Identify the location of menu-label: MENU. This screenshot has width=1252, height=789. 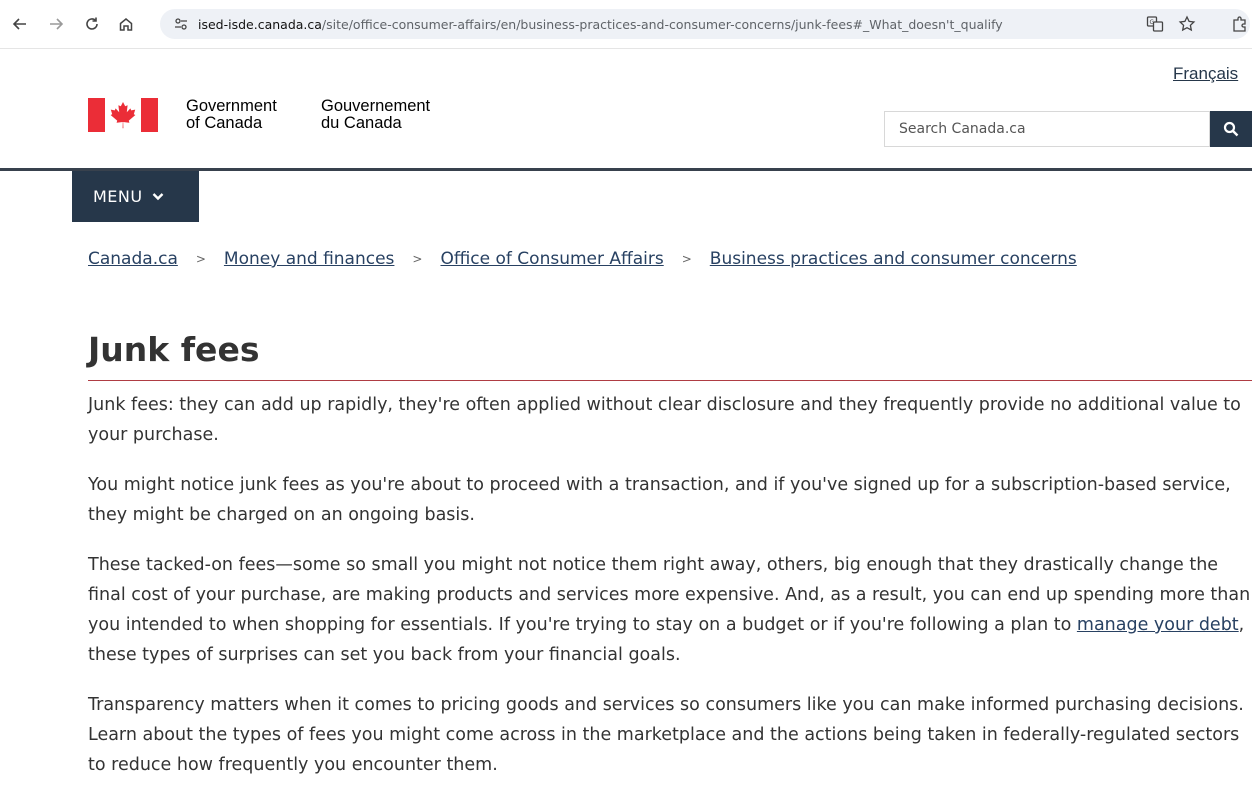
(118, 196).